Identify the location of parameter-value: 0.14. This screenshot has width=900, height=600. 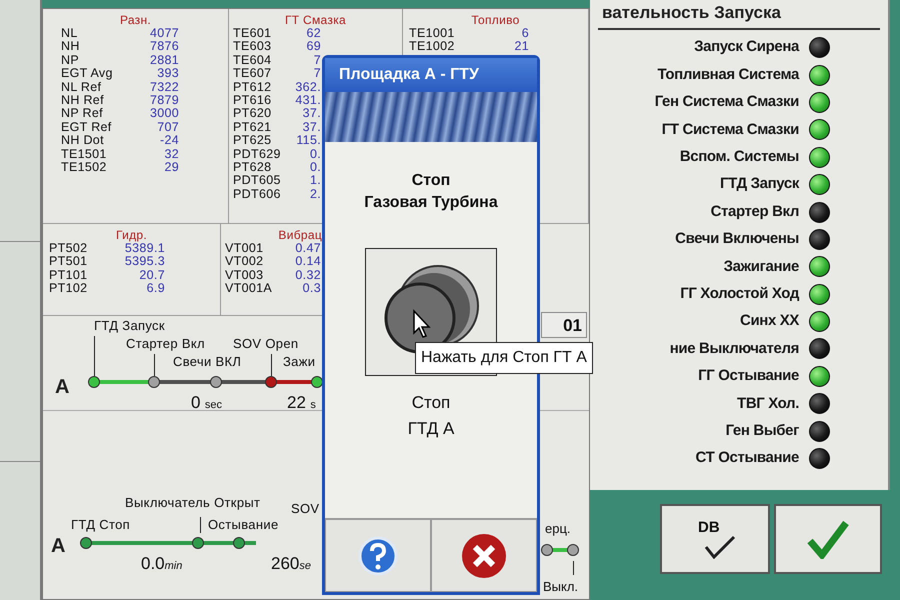
(307, 262).